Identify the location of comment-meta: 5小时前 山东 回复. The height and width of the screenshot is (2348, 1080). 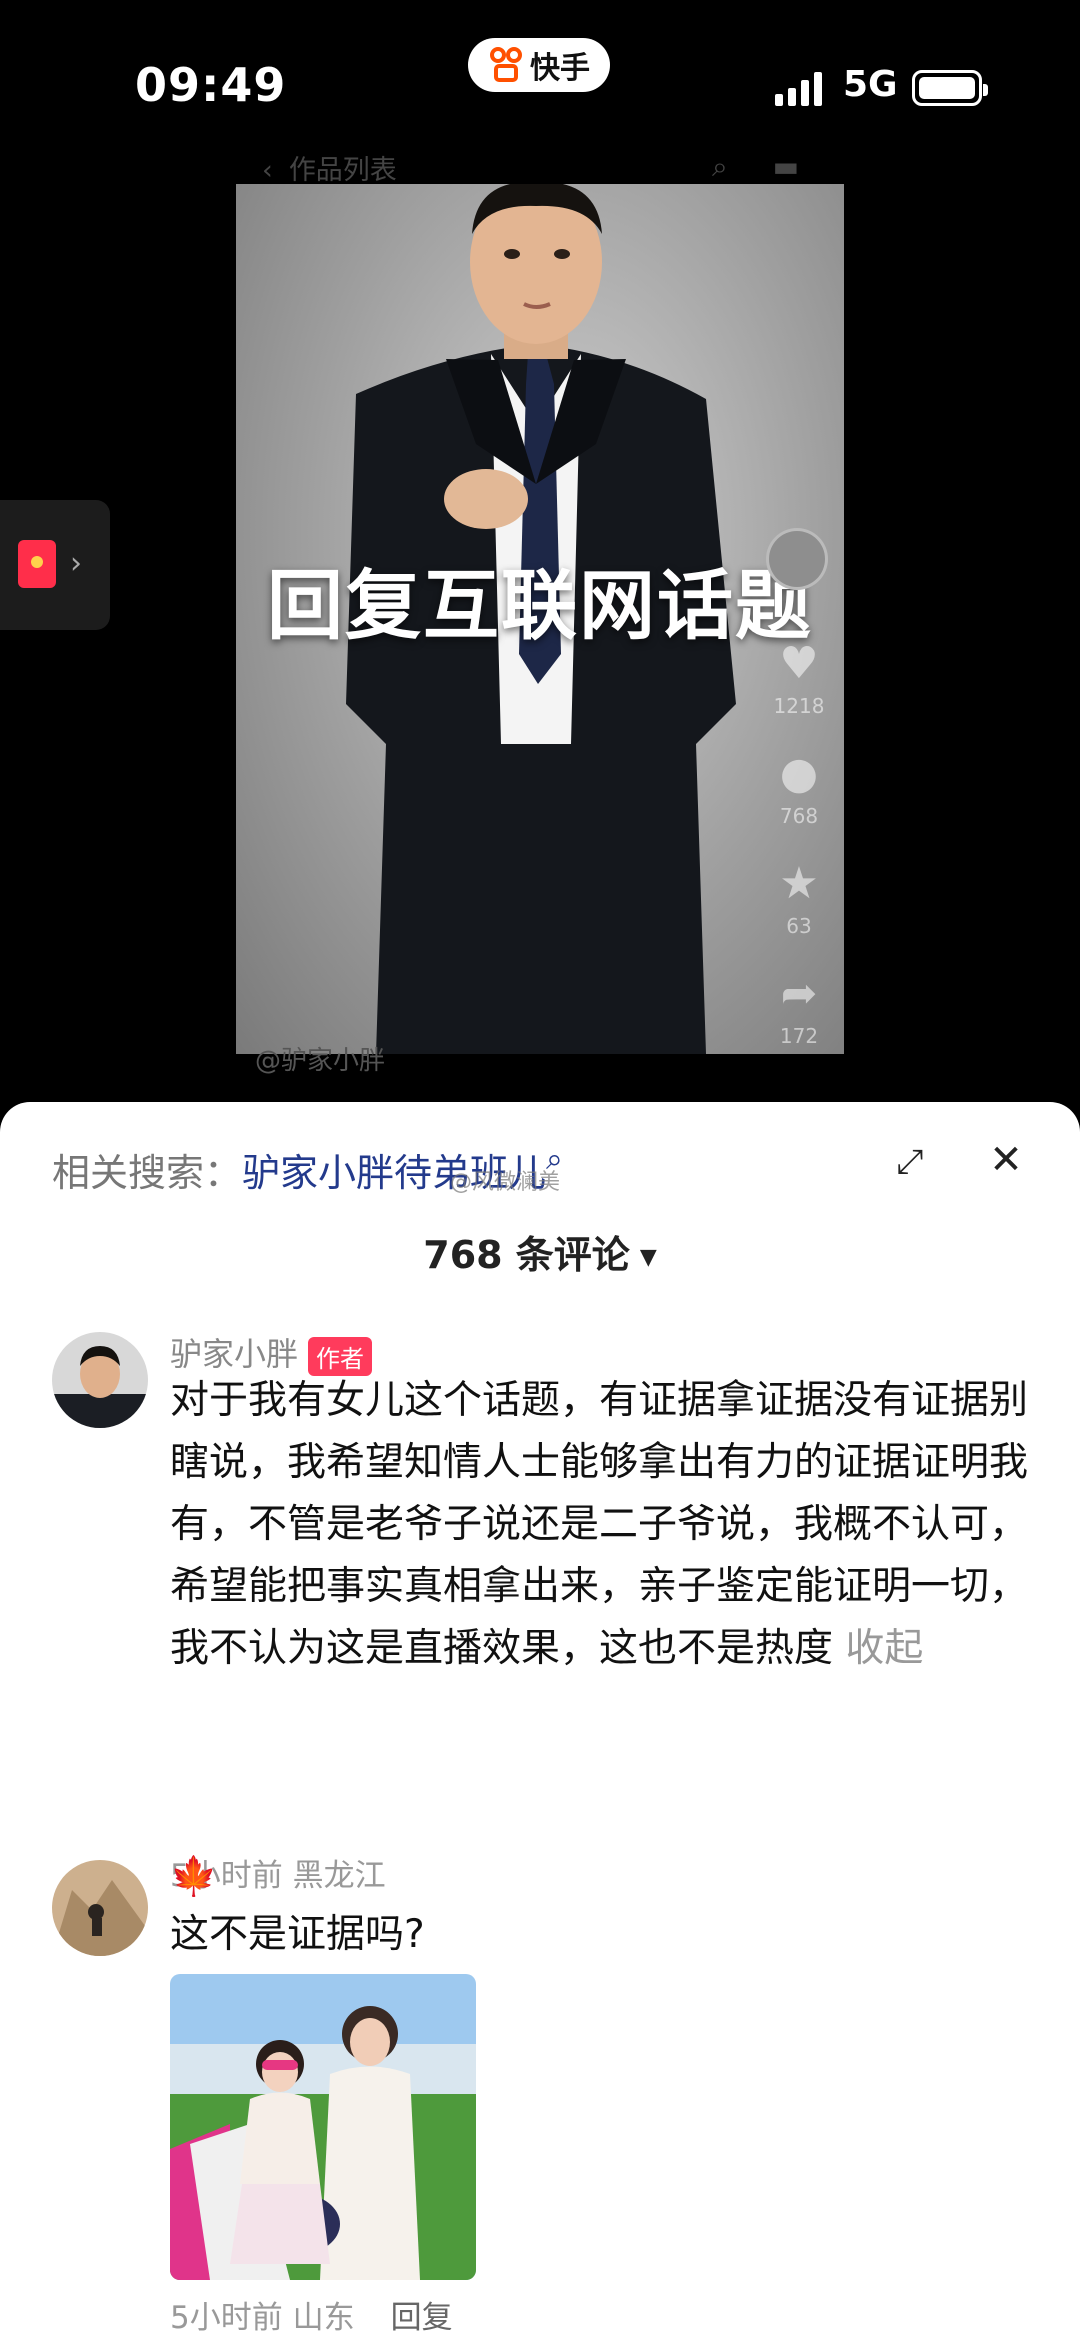
(311, 2314).